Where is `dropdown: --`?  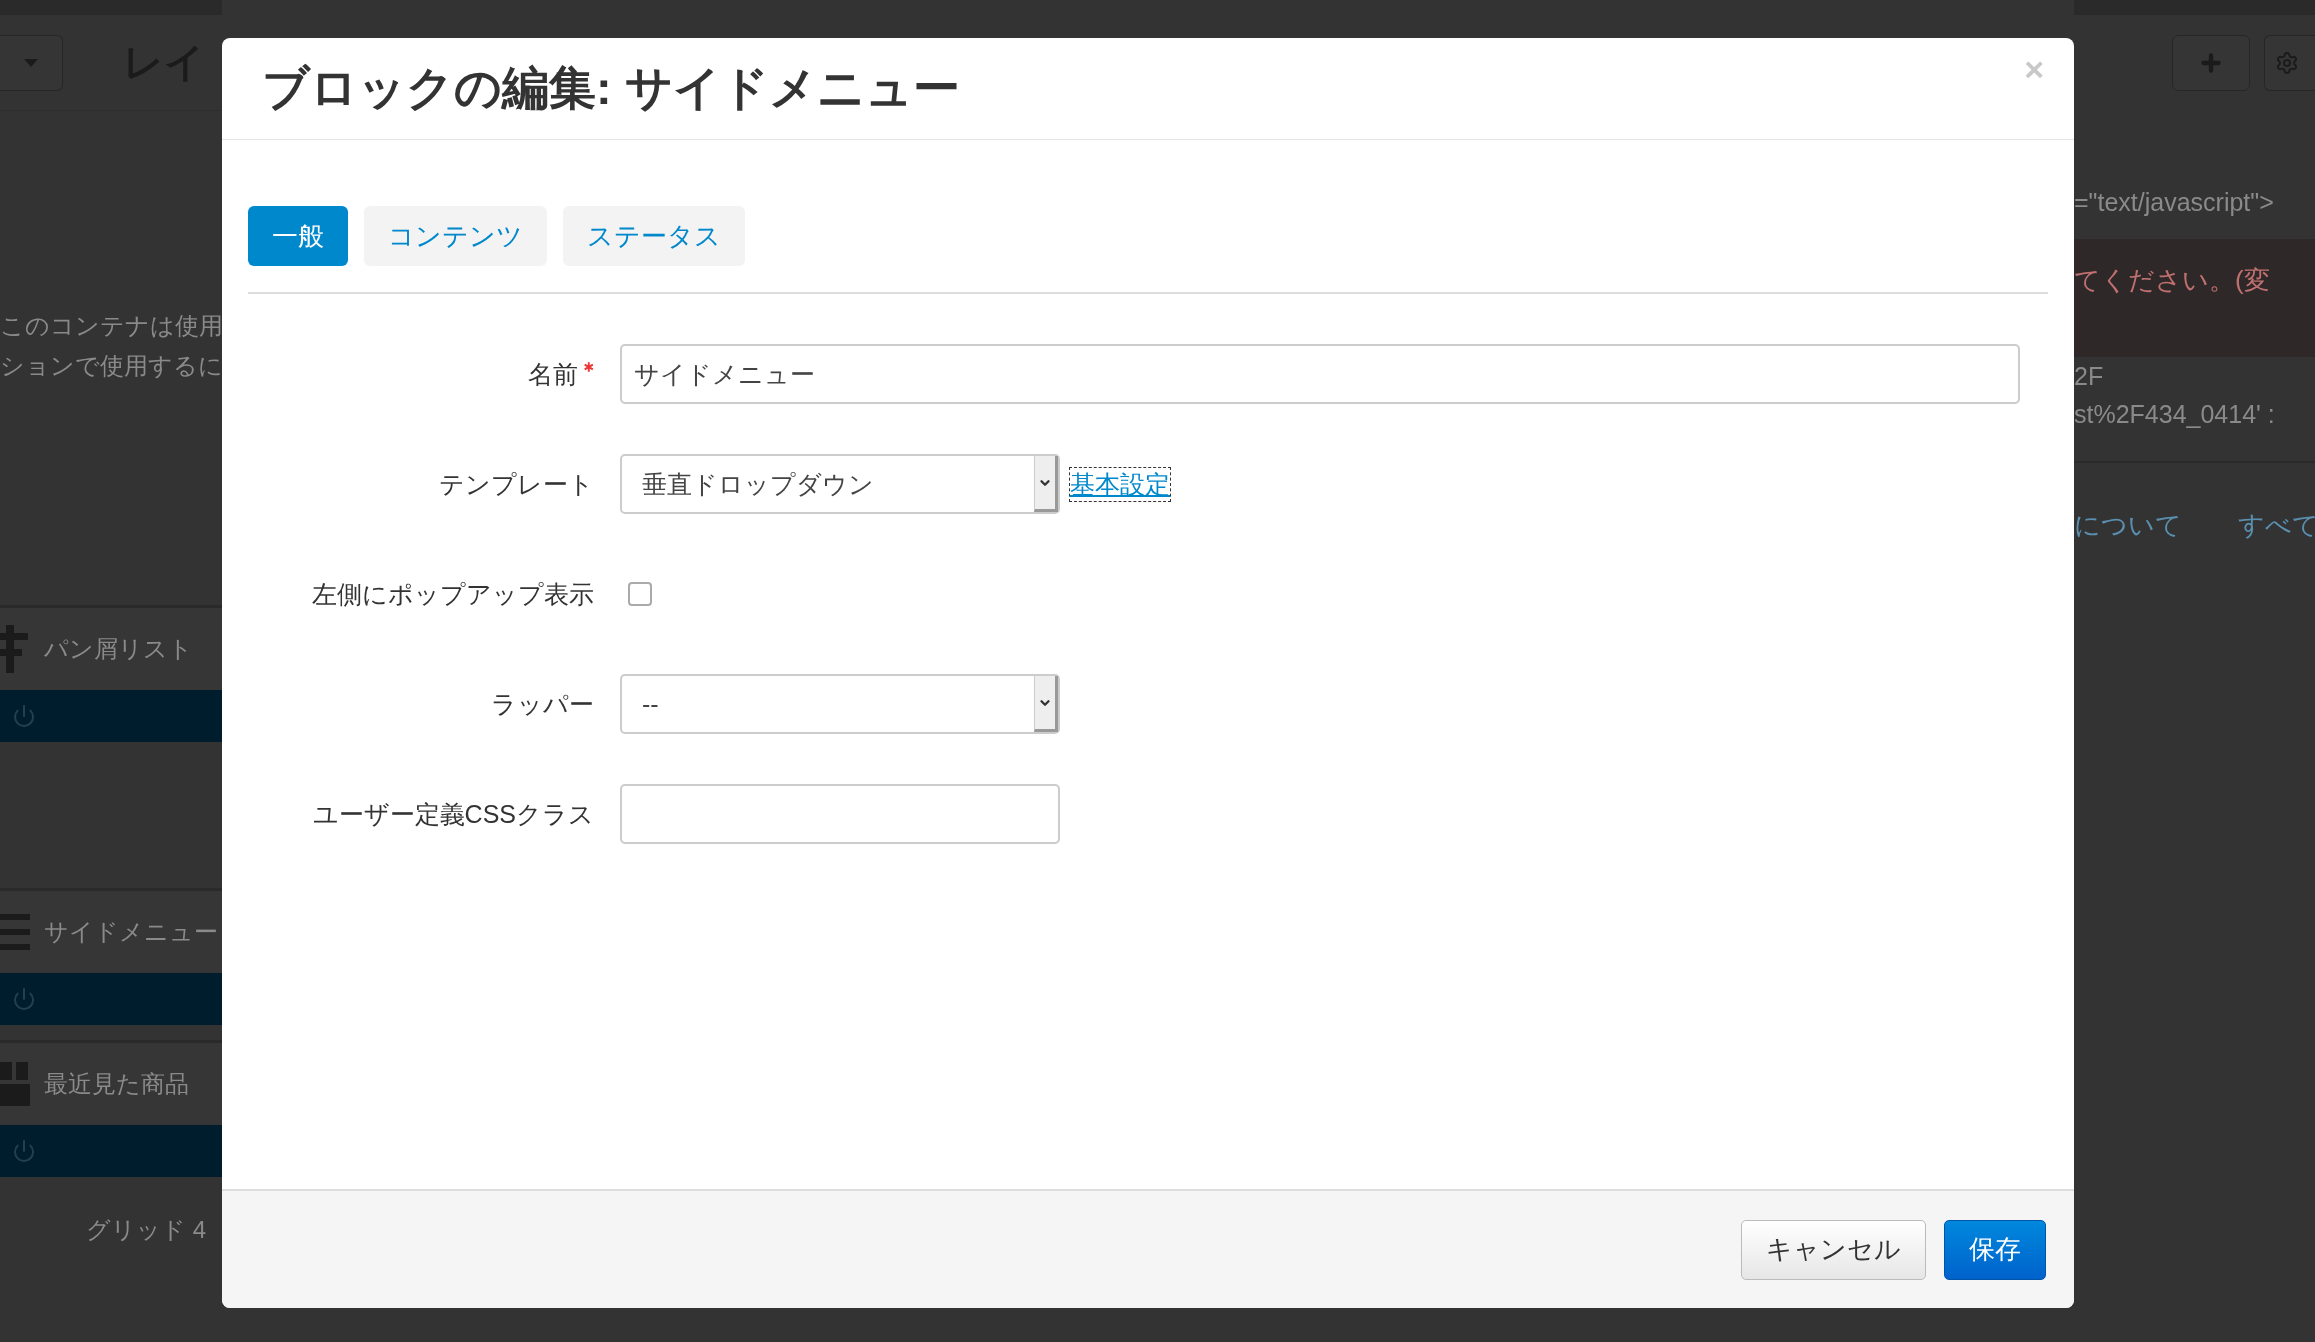 dropdown: -- is located at coordinates (840, 704).